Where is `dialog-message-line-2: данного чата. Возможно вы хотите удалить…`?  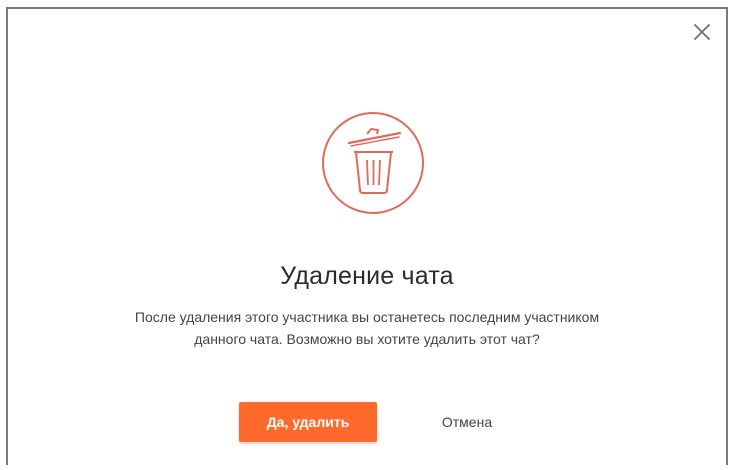 dialog-message-line-2: данного чата. Возможно вы хотите удалить… is located at coordinates (367, 339).